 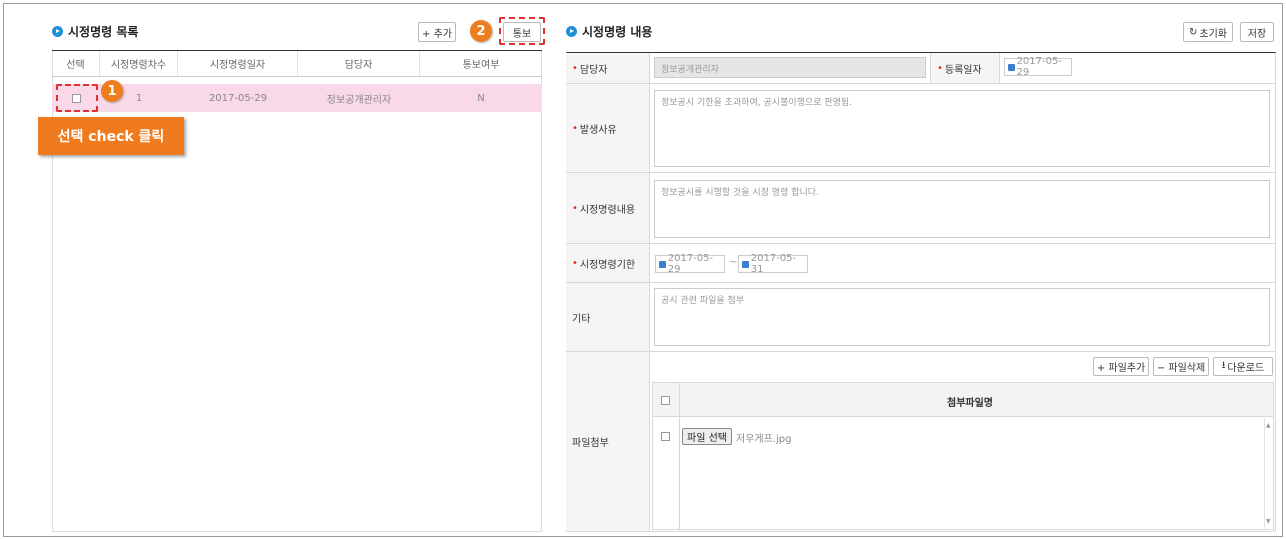 I want to click on file-col-header: 첨부파일명, so click(x=970, y=403).